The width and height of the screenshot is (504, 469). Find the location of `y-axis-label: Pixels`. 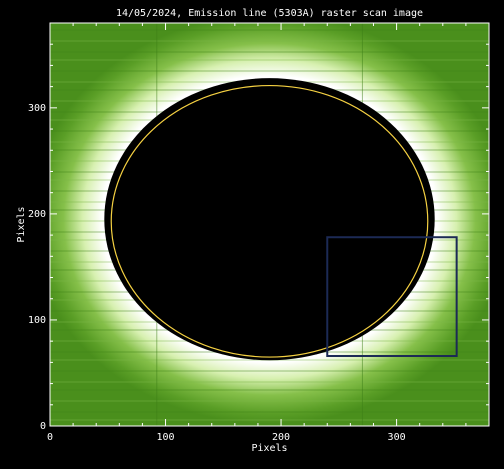

y-axis-label: Pixels is located at coordinates (21, 224).